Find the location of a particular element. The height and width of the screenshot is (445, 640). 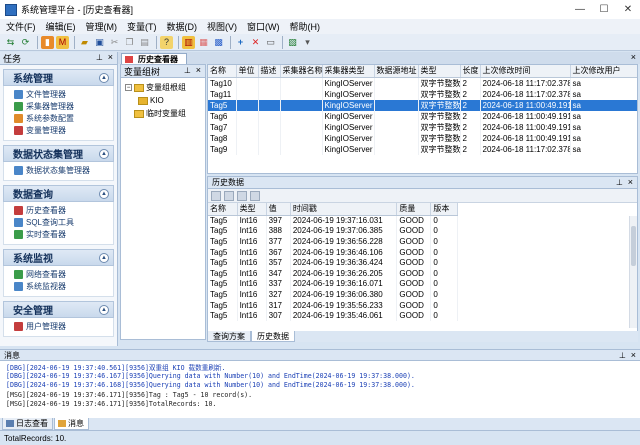

nav-item-user-manager: 用户管理器 is located at coordinates (63, 326).